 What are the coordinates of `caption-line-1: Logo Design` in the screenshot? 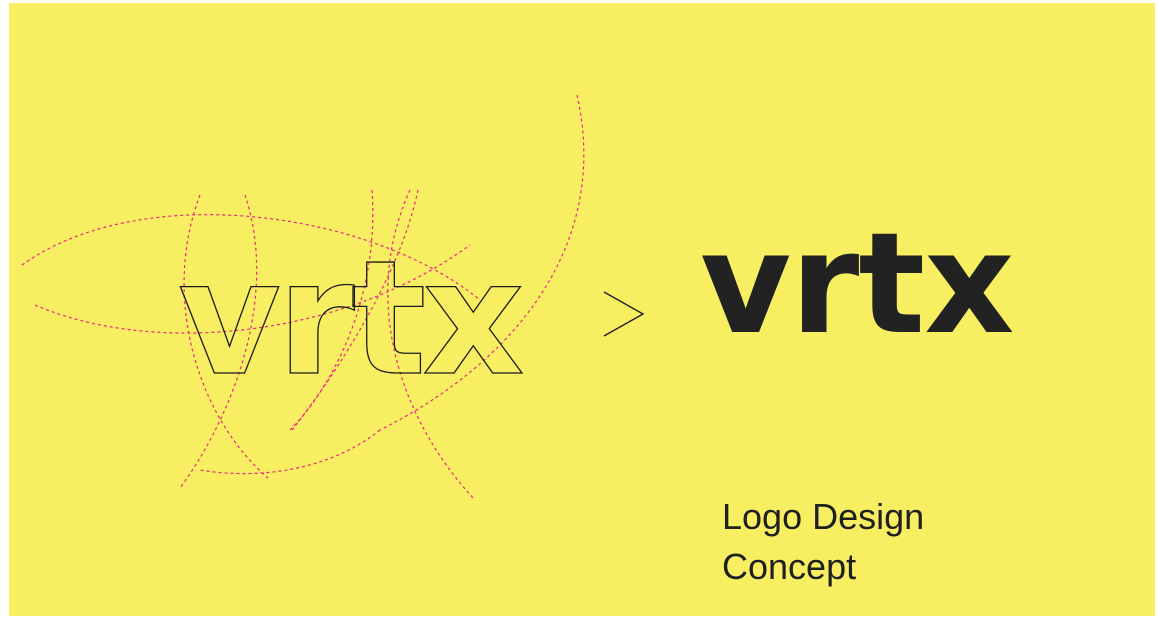 It's located at (823, 516).